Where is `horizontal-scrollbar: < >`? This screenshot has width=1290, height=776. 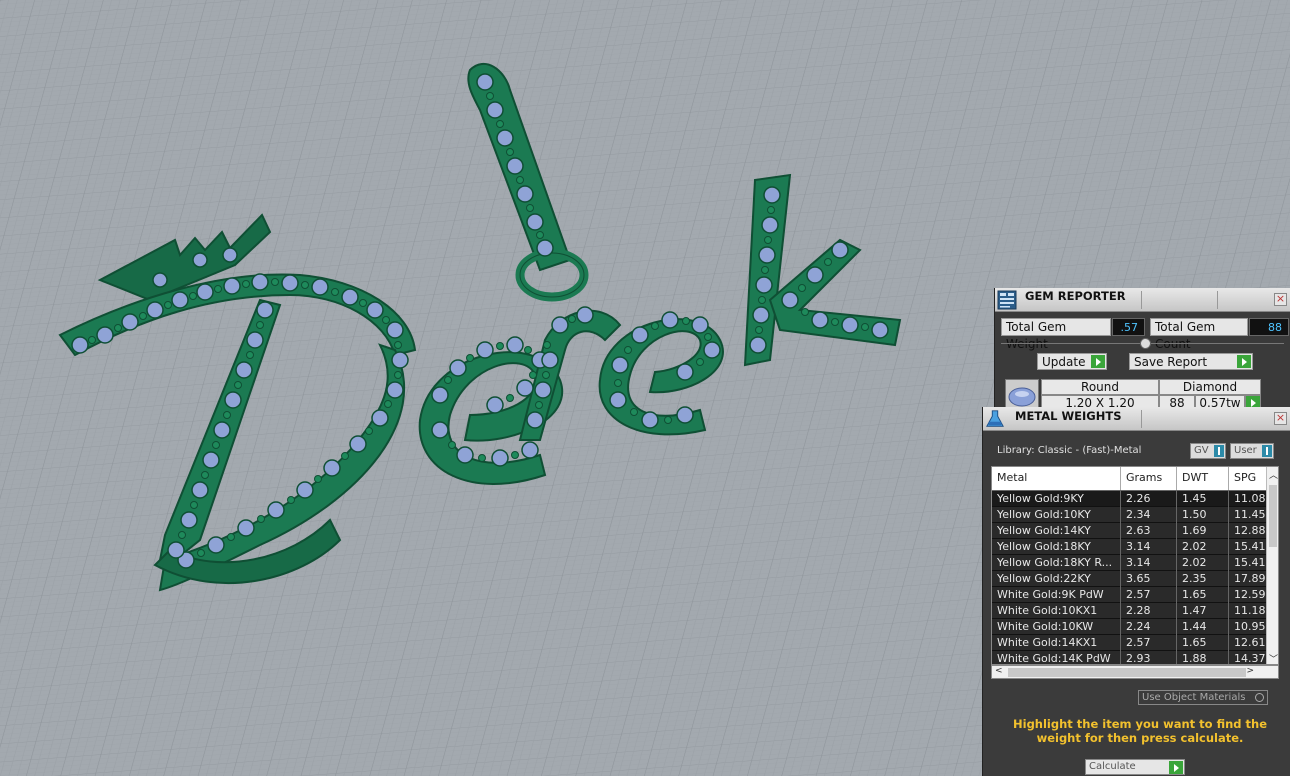 horizontal-scrollbar: < > is located at coordinates (1135, 672).